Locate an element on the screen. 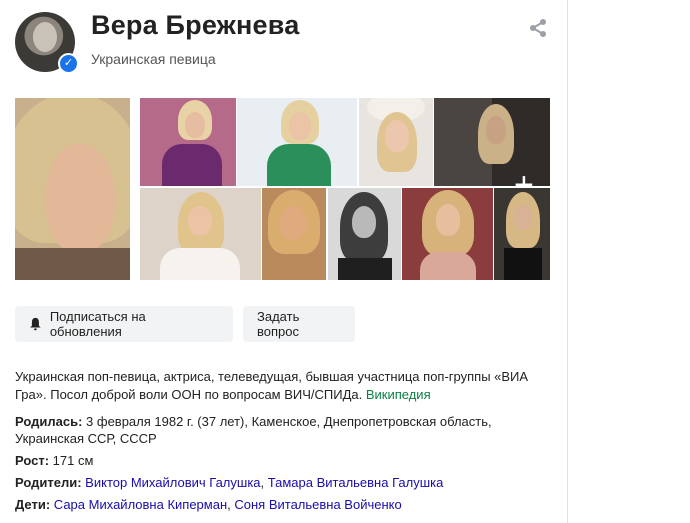  subscribe-button-label: Подписаться на обновления is located at coordinates (97, 324).